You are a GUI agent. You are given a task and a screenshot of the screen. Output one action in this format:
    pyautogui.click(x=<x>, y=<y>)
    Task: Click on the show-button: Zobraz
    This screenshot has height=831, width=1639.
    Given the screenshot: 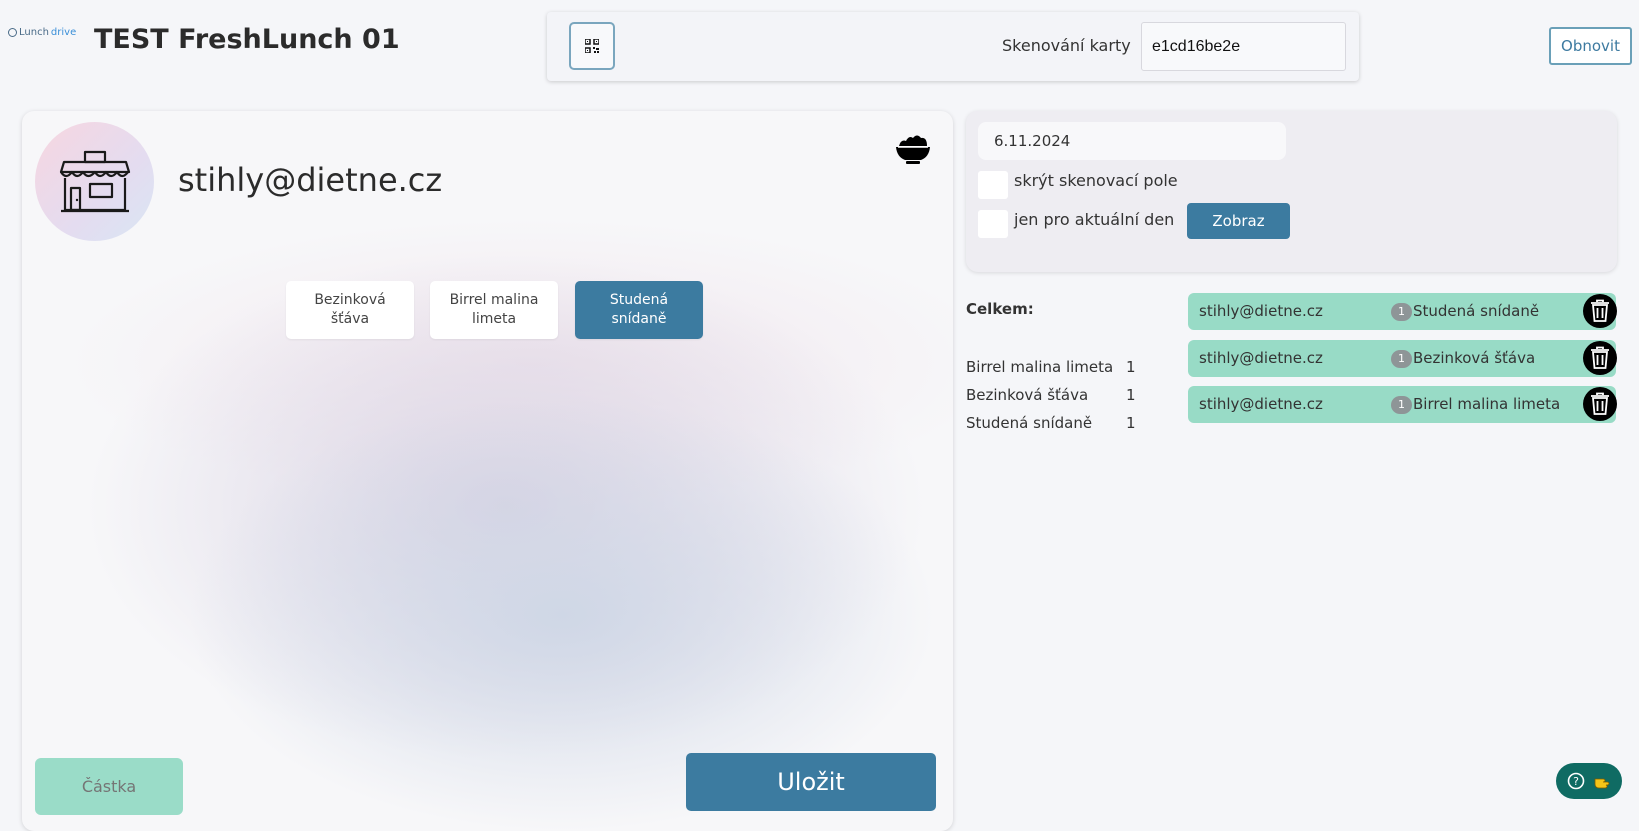 What is the action you would take?
    pyautogui.click(x=1238, y=221)
    